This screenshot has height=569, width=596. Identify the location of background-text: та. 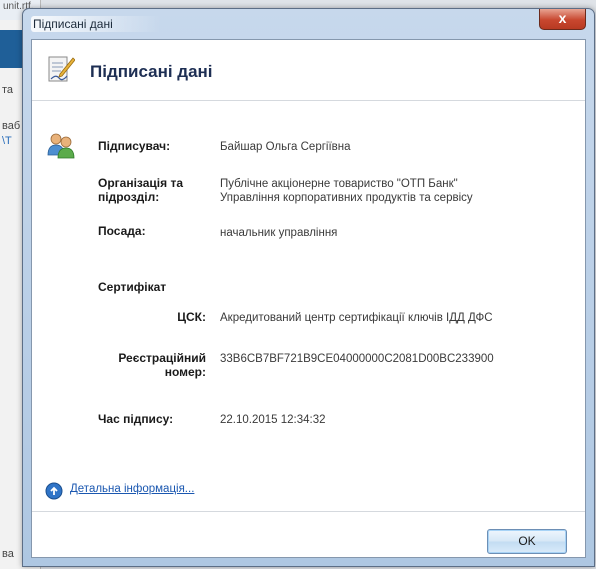
(8, 90).